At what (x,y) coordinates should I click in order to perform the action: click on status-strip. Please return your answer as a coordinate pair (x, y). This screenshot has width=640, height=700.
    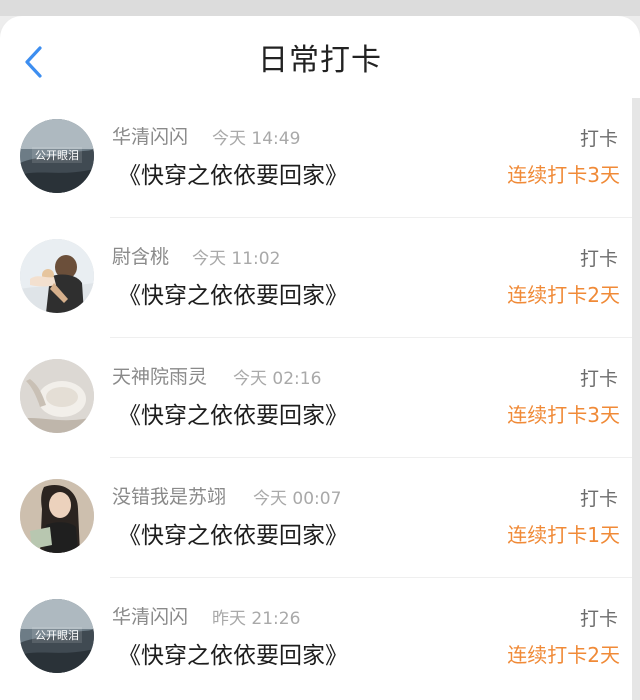
    Looking at the image, I should click on (320, 8).